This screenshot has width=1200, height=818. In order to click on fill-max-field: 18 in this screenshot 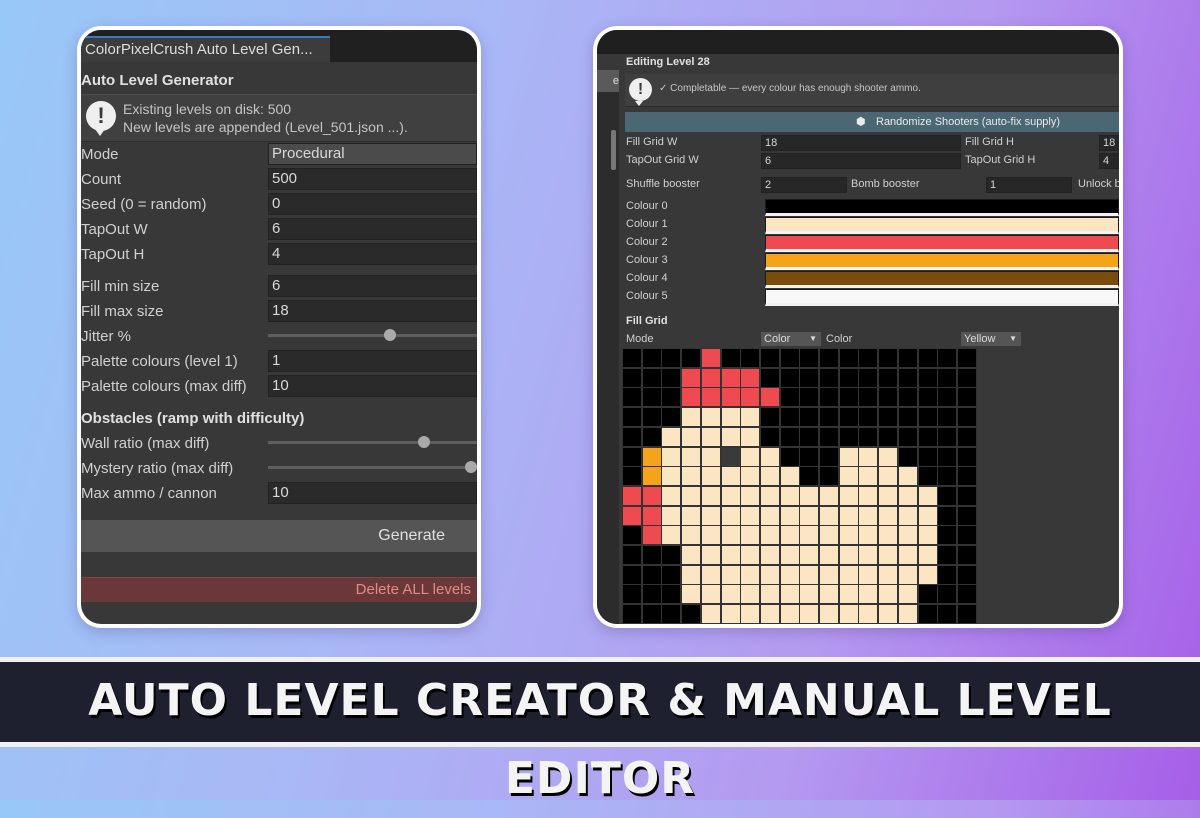, I will do `click(372, 311)`.